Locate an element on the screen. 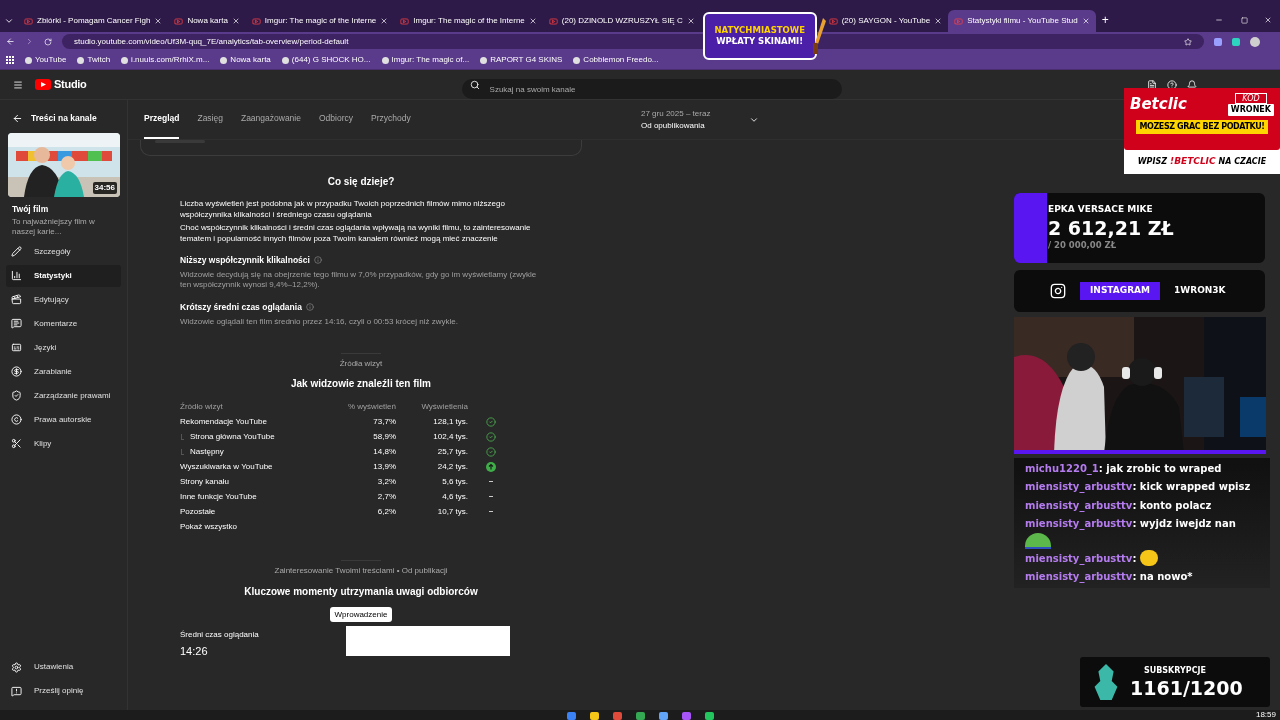  reload-icon is located at coordinates (48, 41).